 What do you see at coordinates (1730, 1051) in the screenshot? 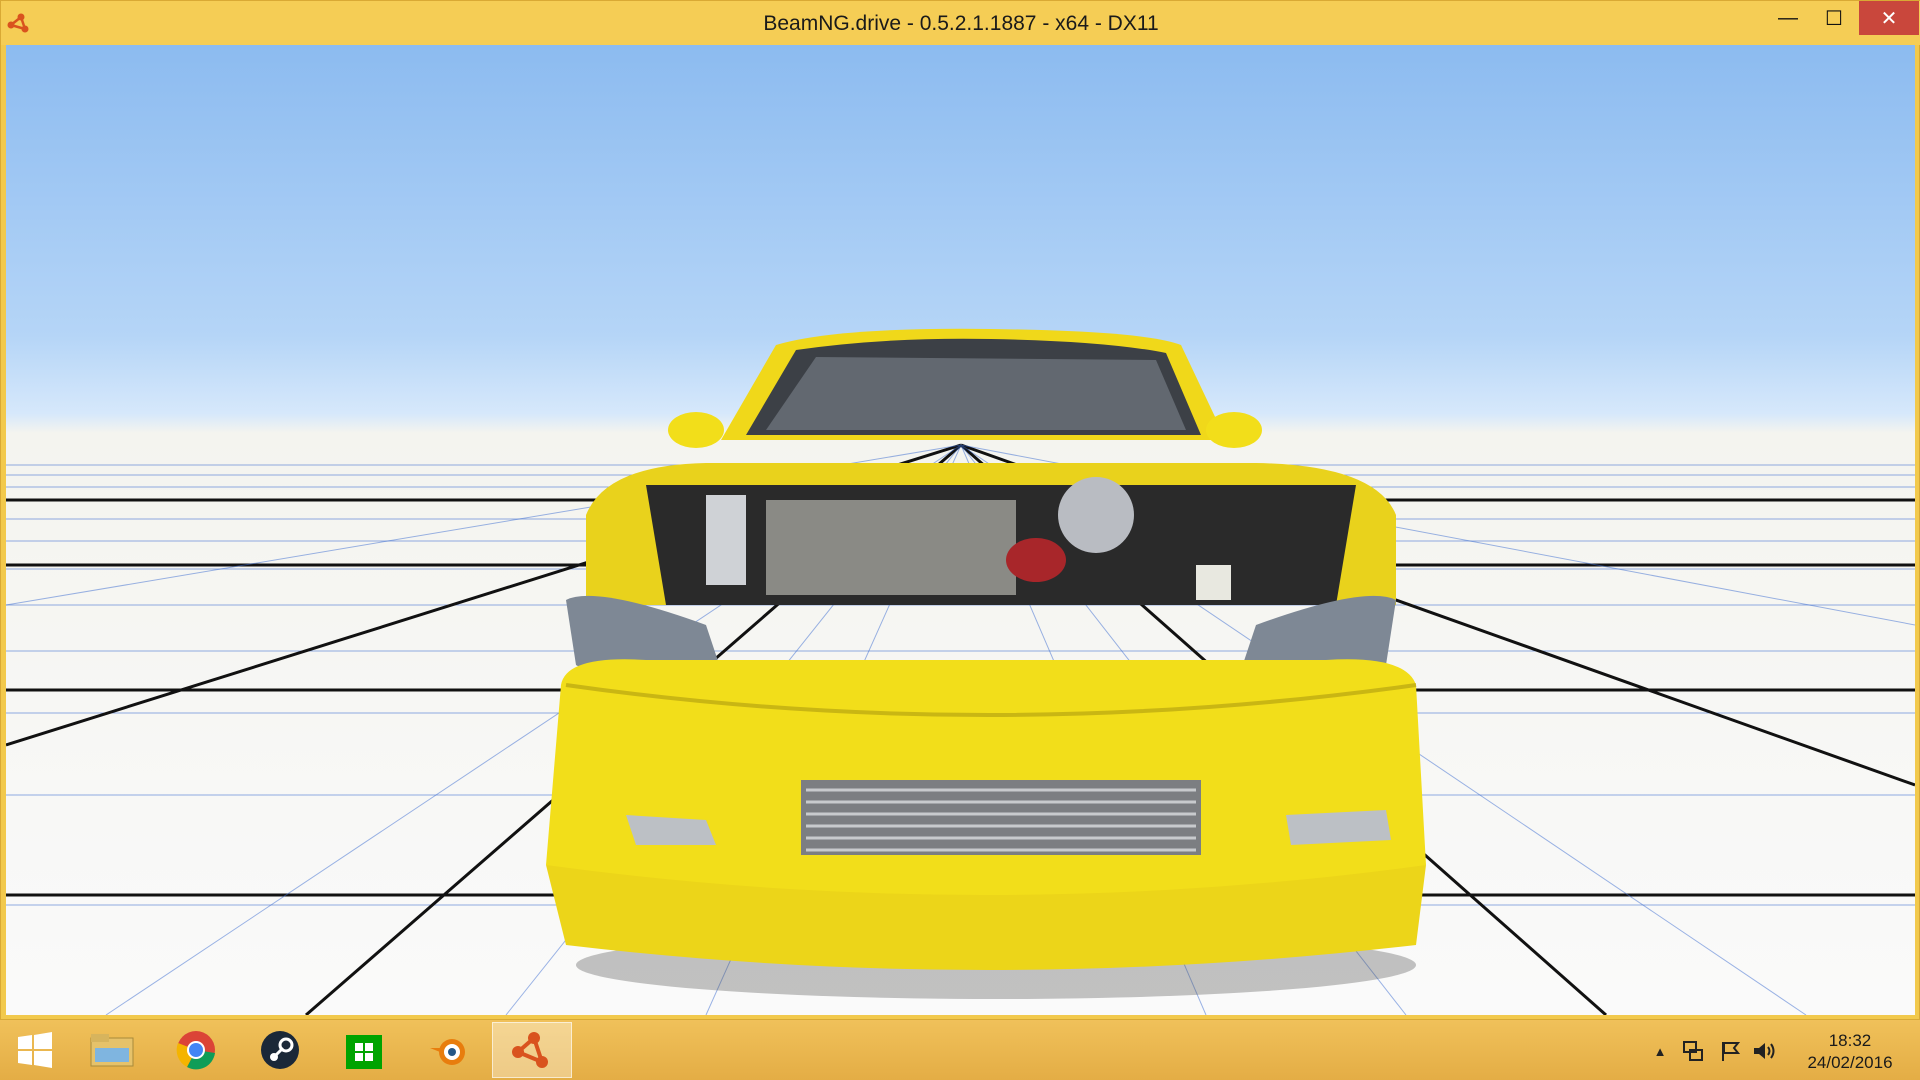
I see `action-center-flag-icon` at bounding box center [1730, 1051].